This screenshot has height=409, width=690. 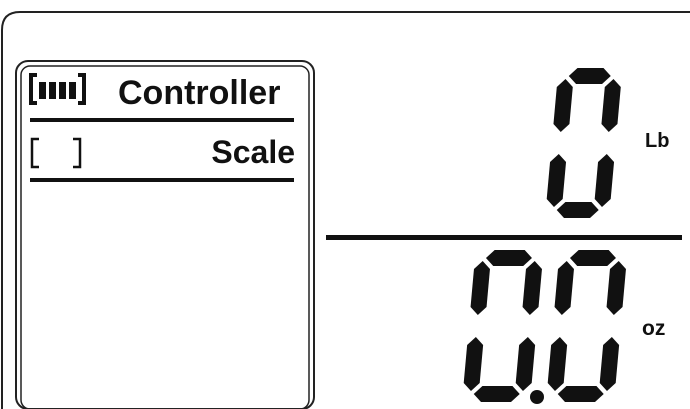 What do you see at coordinates (162, 120) in the screenshot?
I see `divider-controller` at bounding box center [162, 120].